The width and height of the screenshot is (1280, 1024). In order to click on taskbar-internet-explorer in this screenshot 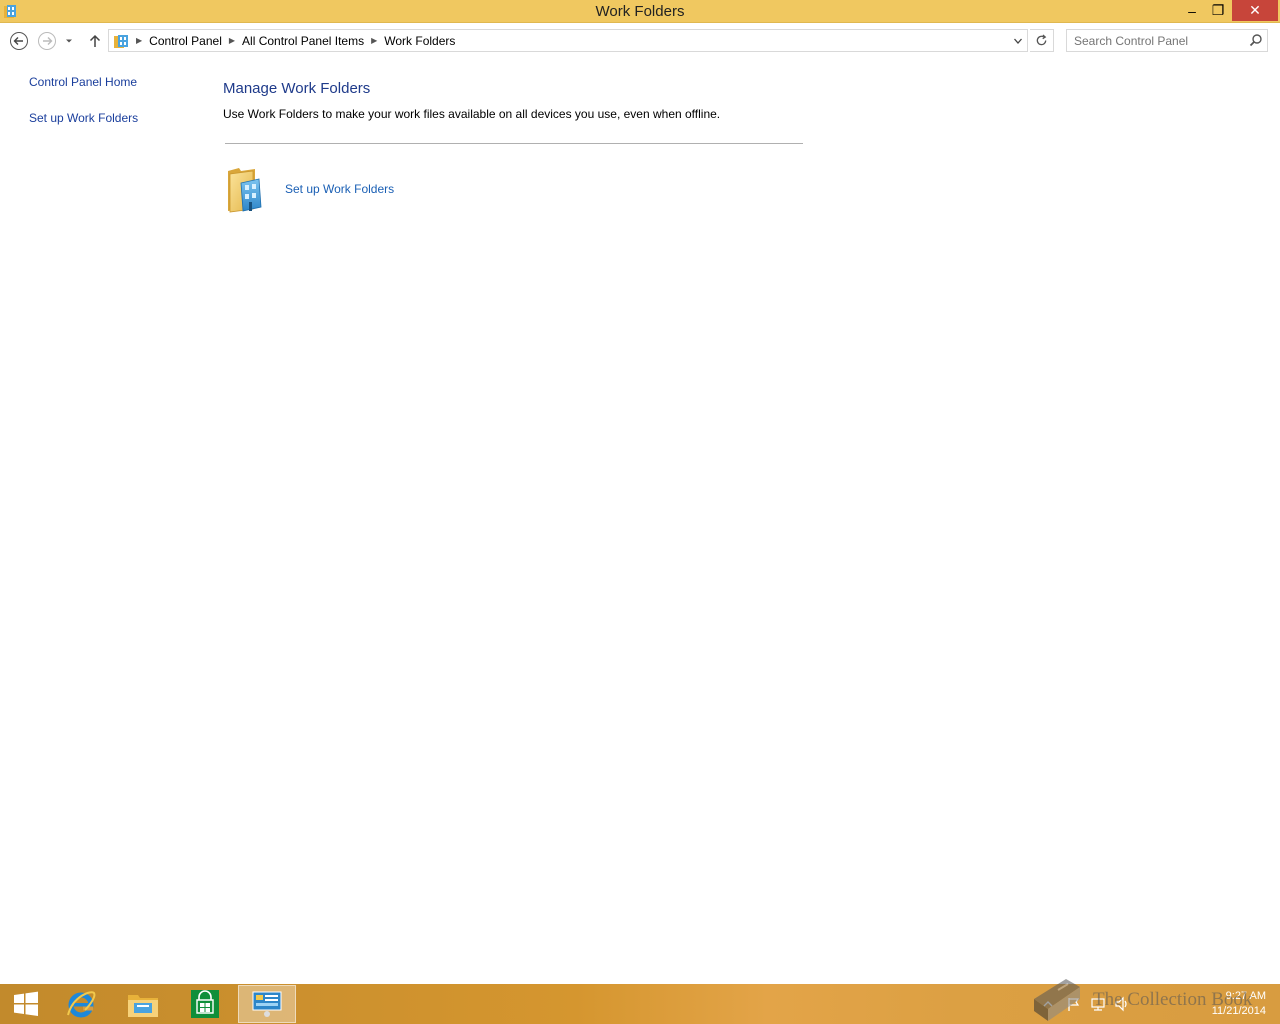, I will do `click(81, 1004)`.